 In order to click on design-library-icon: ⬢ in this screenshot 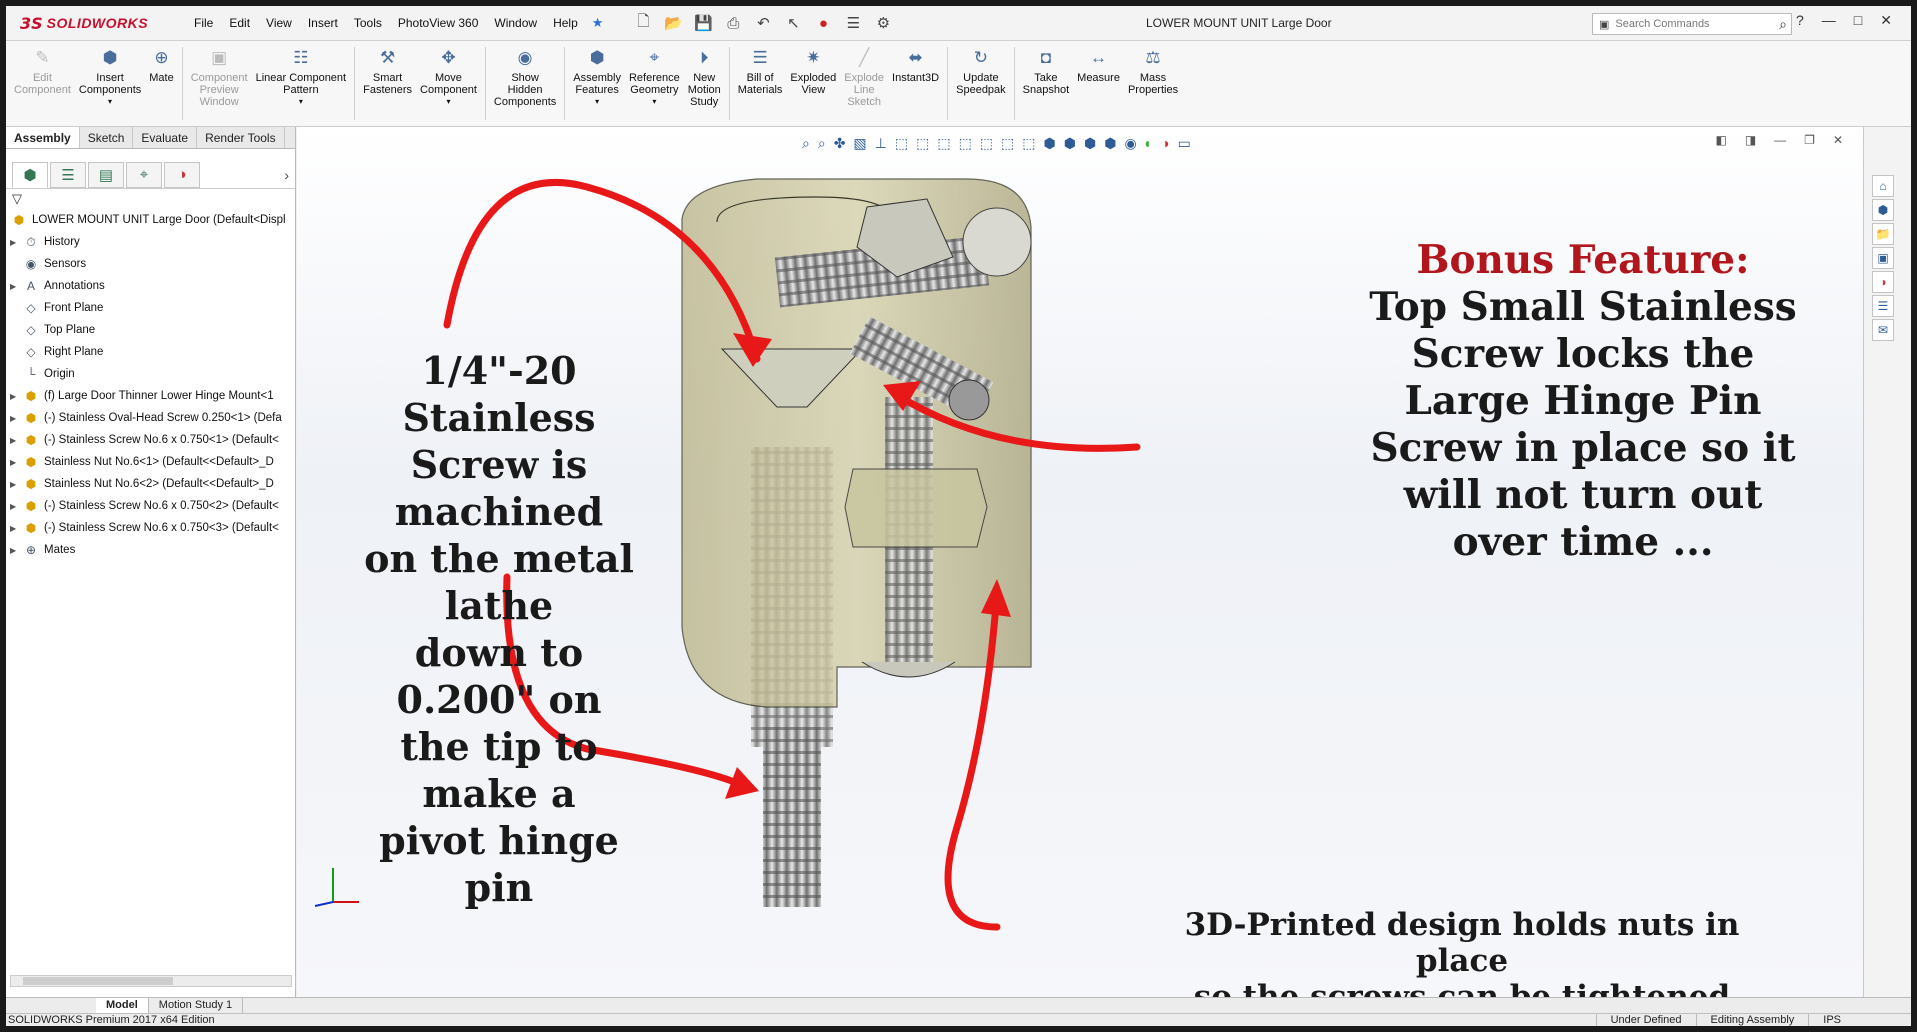, I will do `click(1883, 210)`.